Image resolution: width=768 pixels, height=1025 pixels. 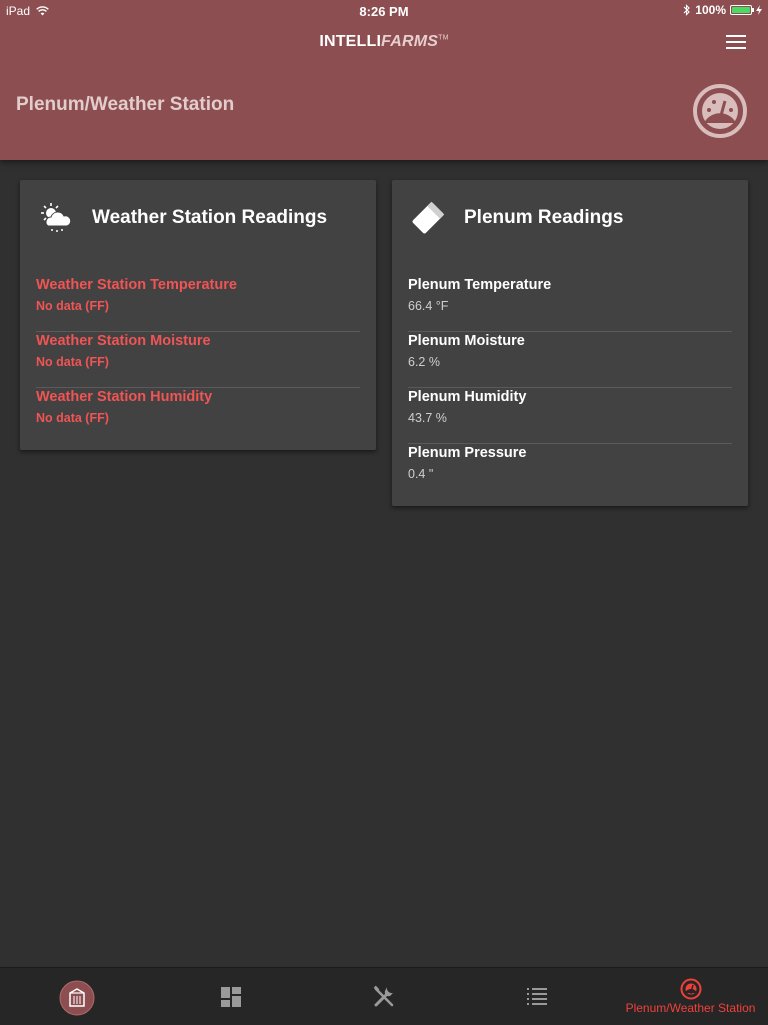 What do you see at coordinates (544, 217) in the screenshot?
I see `plenum-card-title: Plenum Readings` at bounding box center [544, 217].